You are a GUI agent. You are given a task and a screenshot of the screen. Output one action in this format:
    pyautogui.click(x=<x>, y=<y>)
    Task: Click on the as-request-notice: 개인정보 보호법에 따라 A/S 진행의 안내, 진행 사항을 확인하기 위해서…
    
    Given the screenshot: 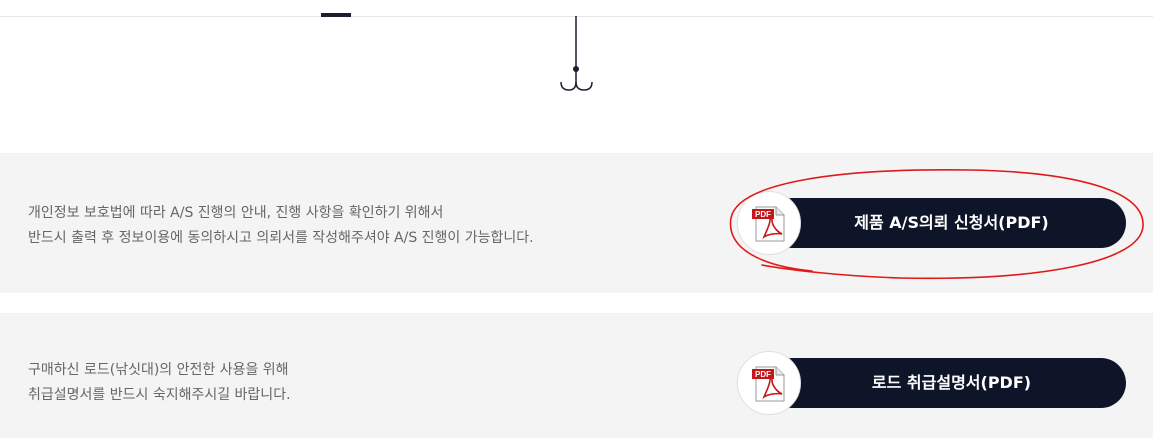 What is the action you would take?
    pyautogui.click(x=281, y=226)
    